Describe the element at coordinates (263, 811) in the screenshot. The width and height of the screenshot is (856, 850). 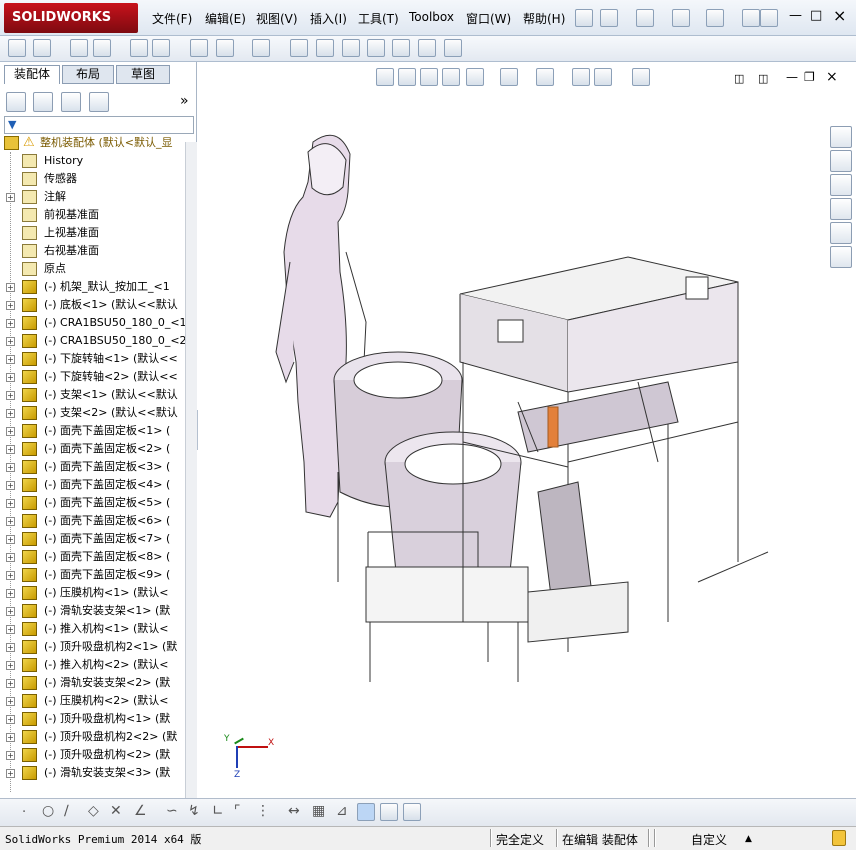
I see `construction-geometry-icon: ⋮` at that location.